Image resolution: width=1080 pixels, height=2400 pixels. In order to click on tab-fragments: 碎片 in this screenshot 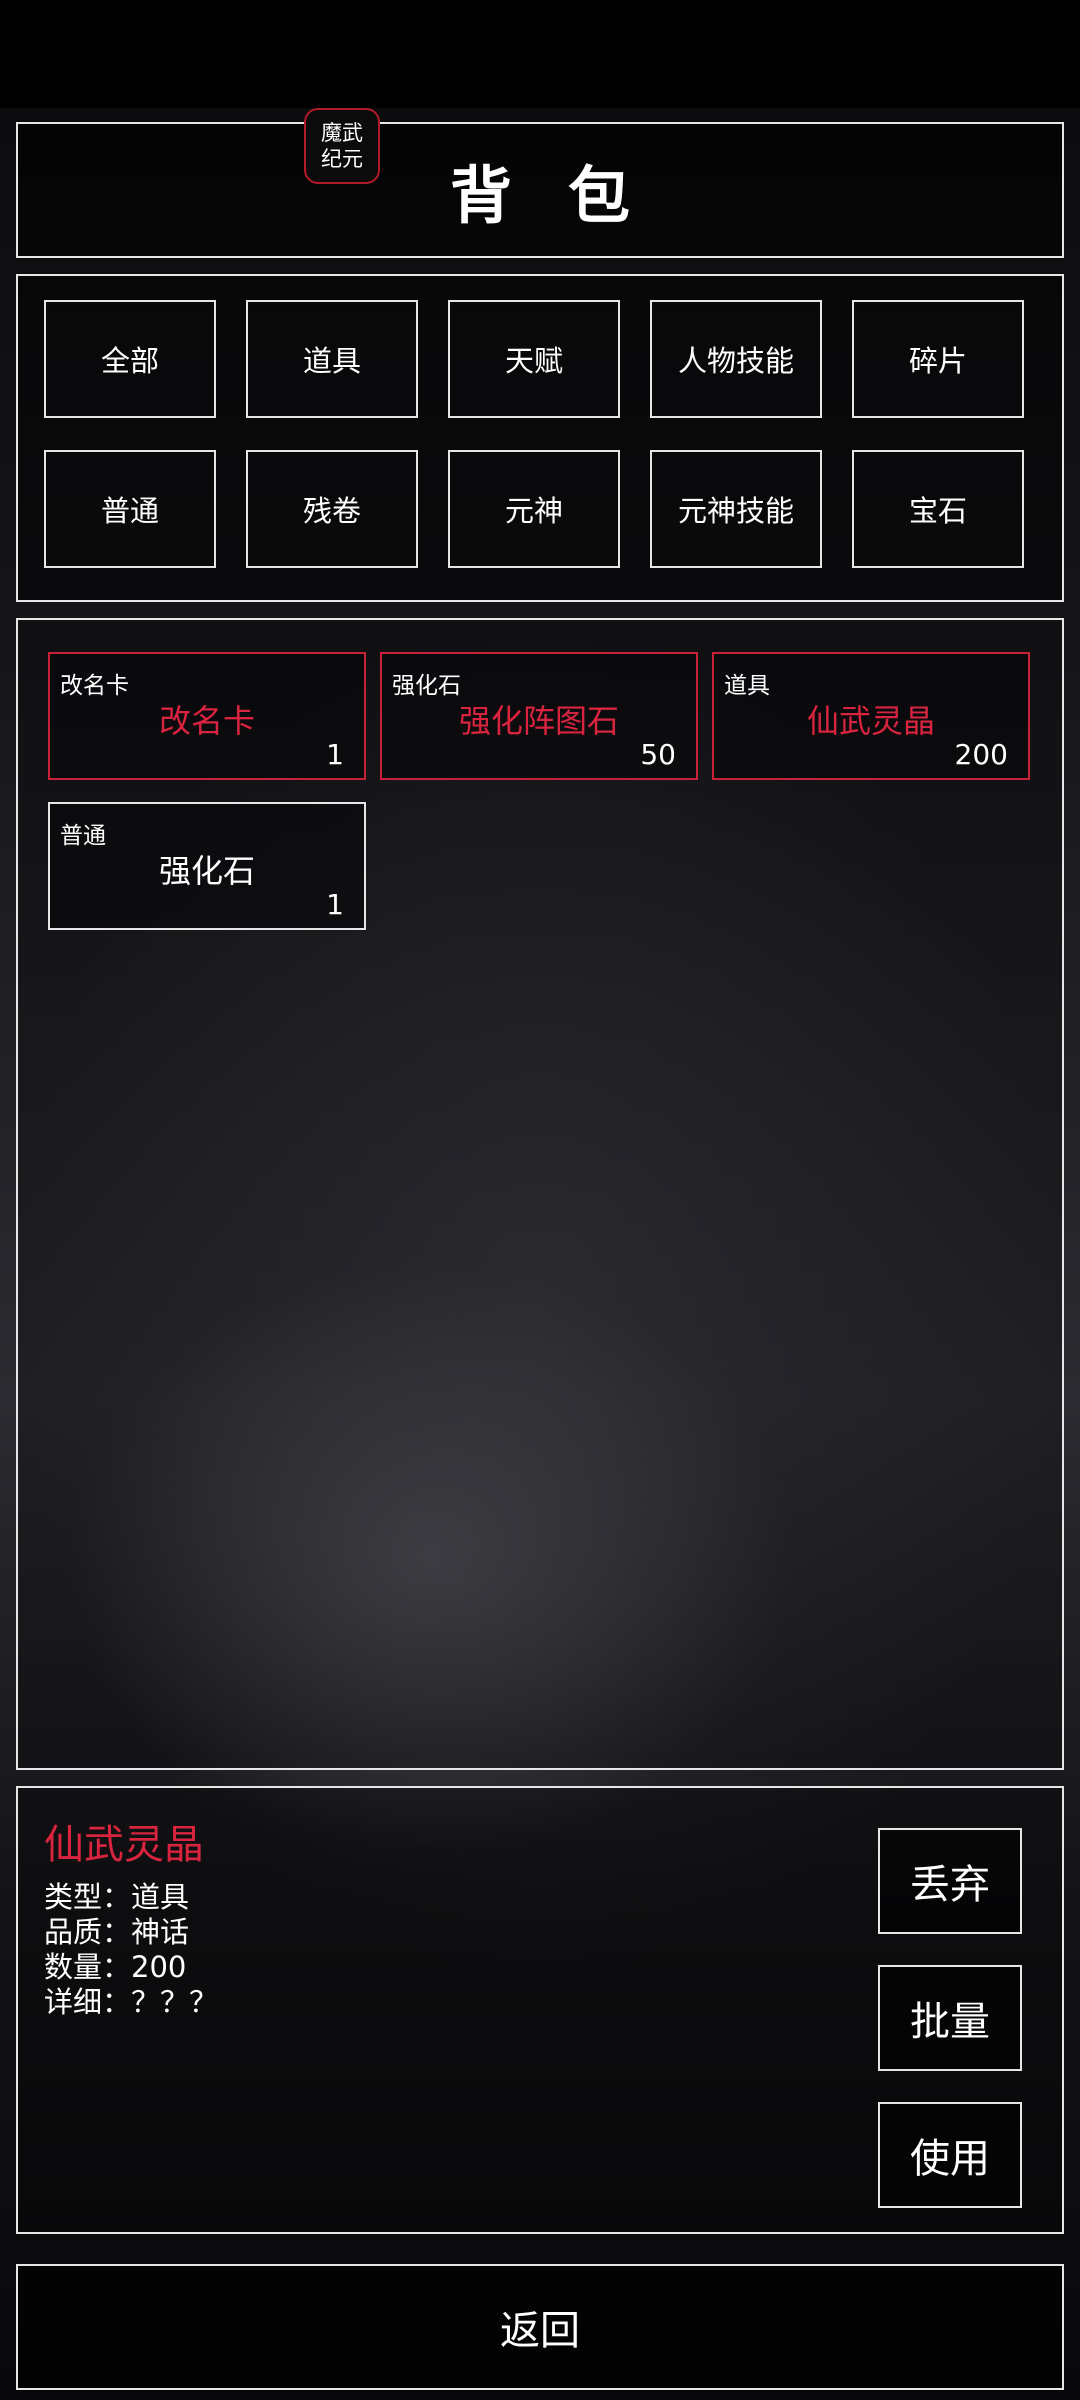, I will do `click(938, 359)`.